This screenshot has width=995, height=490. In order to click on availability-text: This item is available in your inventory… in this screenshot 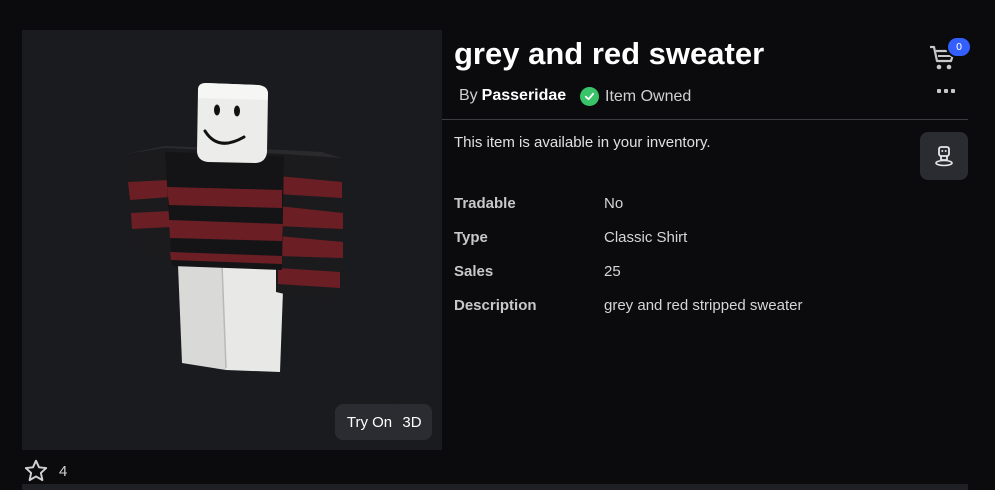, I will do `click(582, 142)`.